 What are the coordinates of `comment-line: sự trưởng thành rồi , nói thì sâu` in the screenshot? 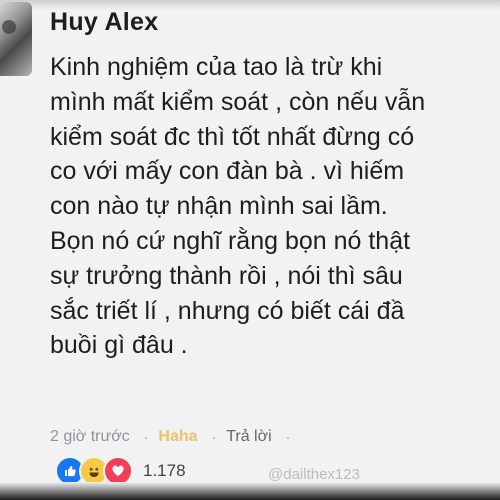 It's located at (226, 275).